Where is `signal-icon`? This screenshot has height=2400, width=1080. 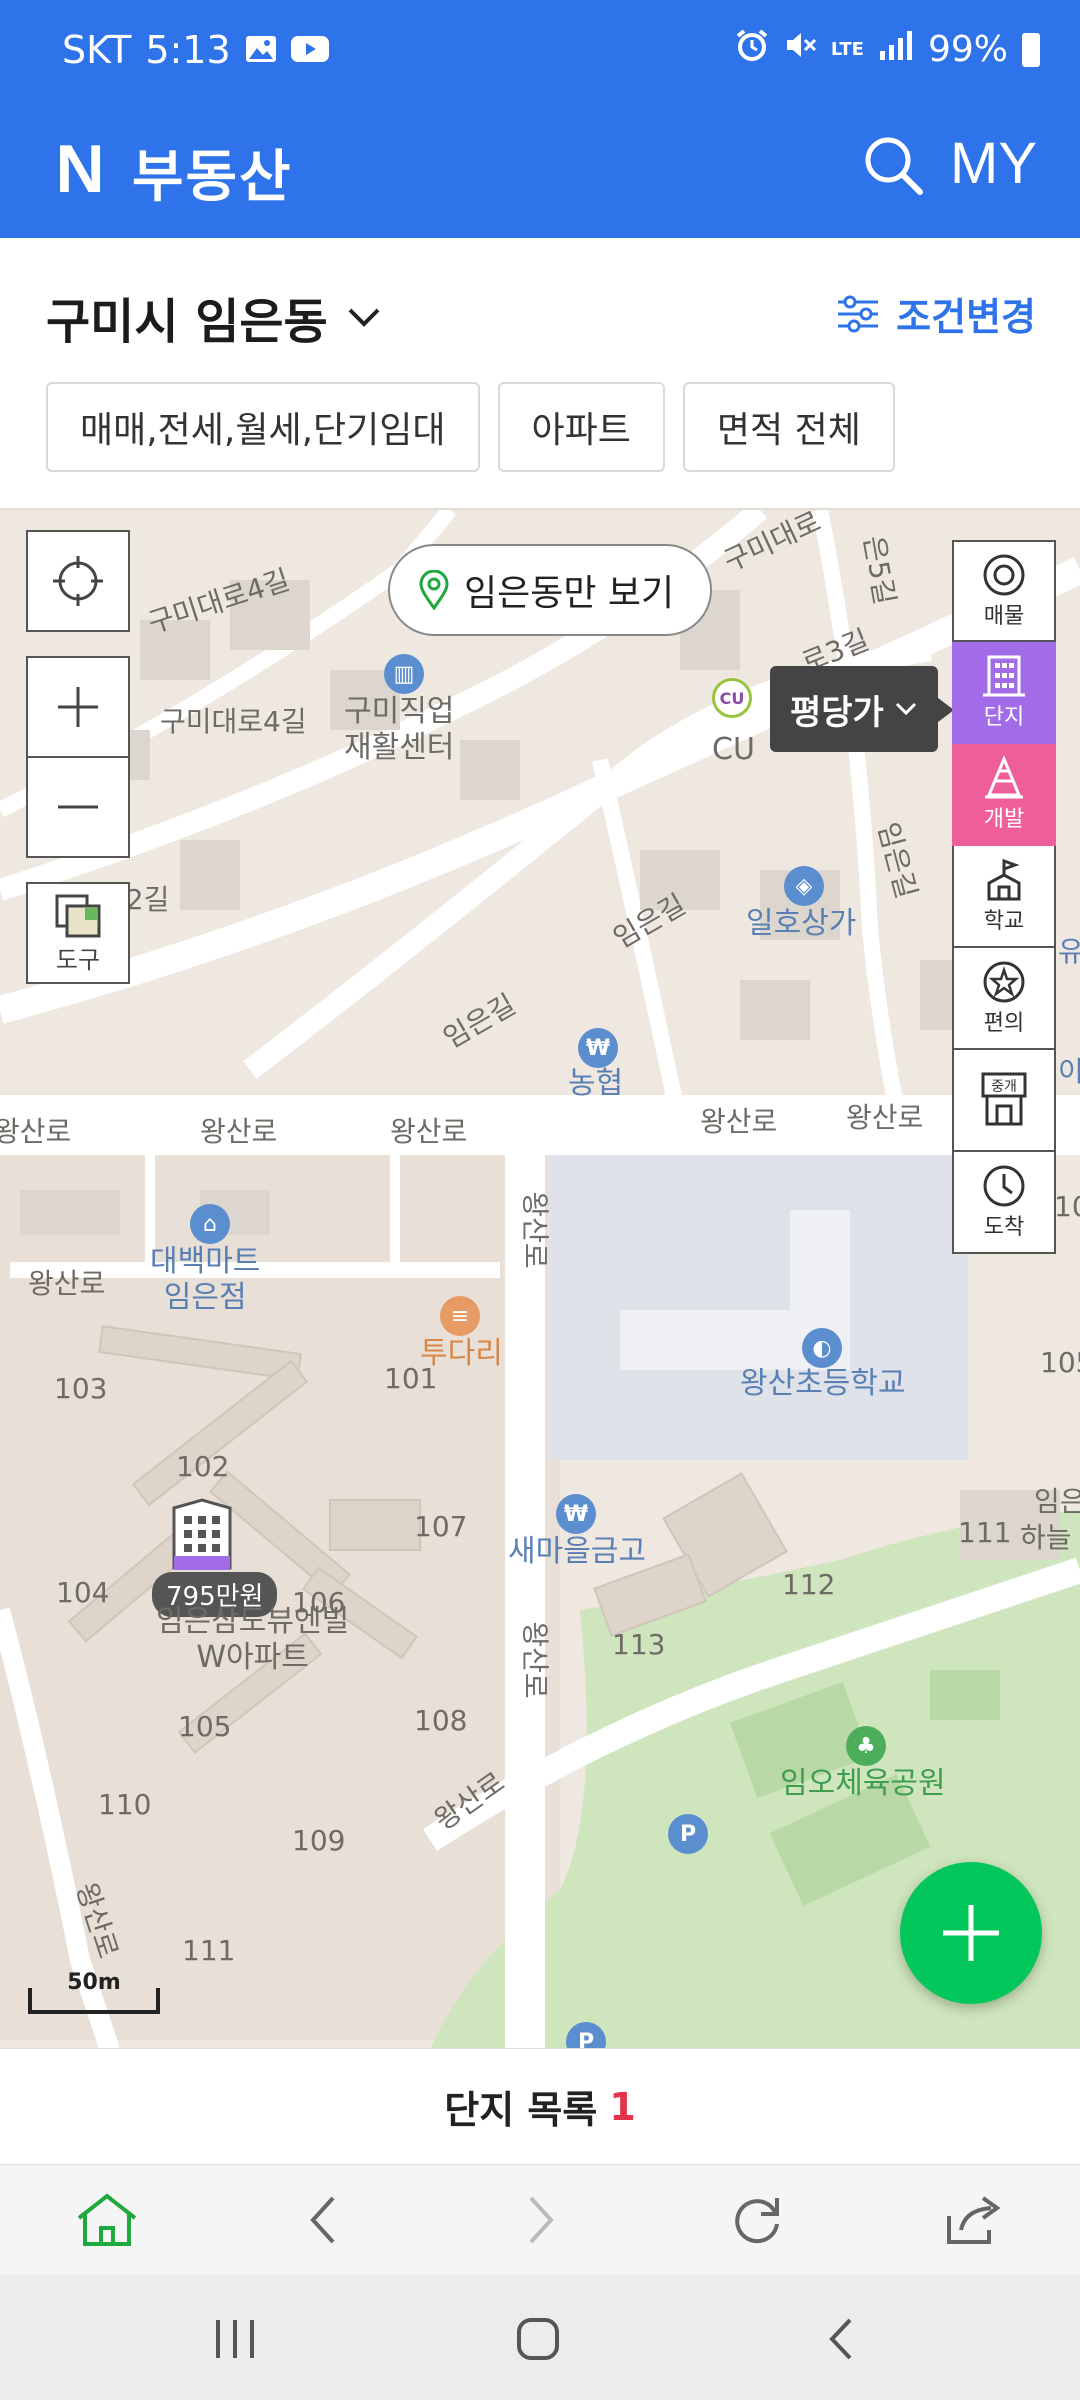
signal-icon is located at coordinates (896, 49).